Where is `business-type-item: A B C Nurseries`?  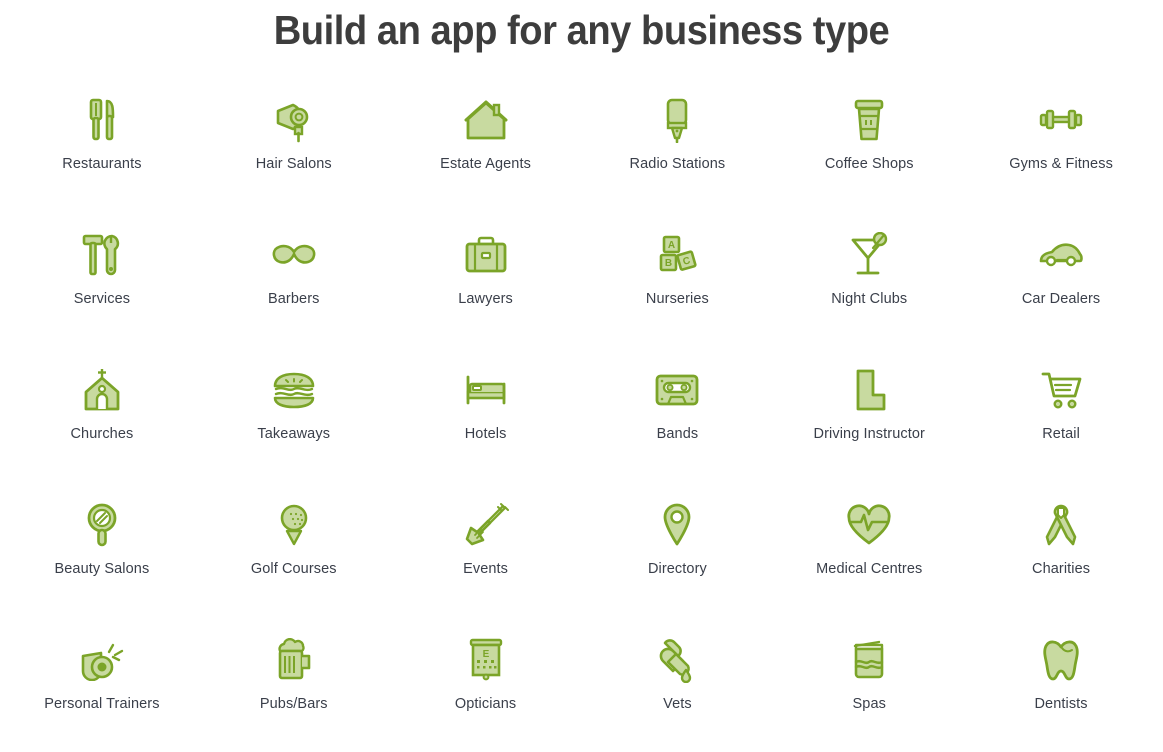 business-type-item: A B C Nurseries is located at coordinates (677, 292).